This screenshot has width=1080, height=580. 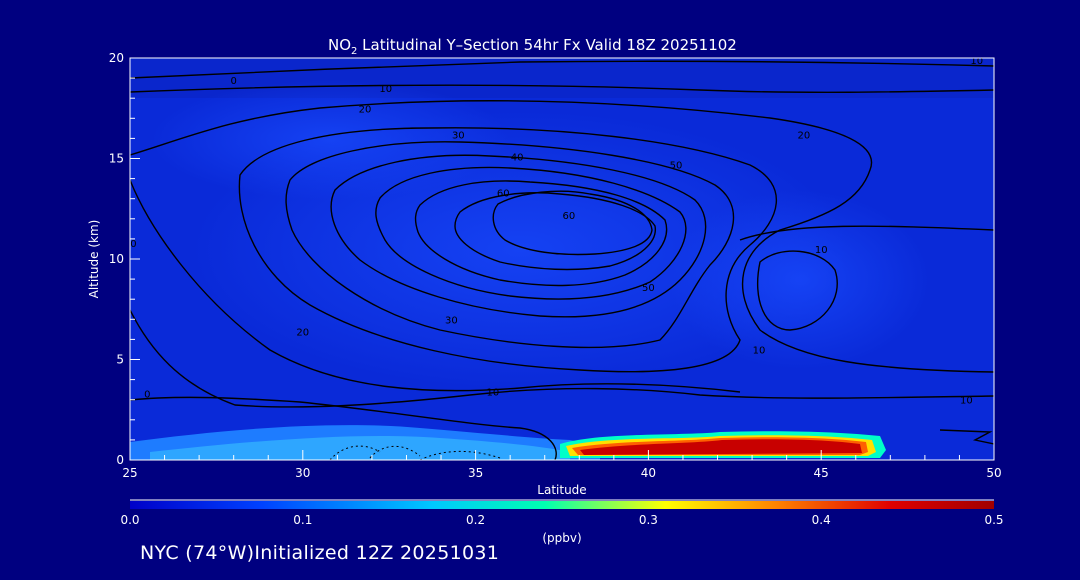 I want to click on footer-caption: NYC (74°W)Initialized 12Z 20251031, so click(x=320, y=553).